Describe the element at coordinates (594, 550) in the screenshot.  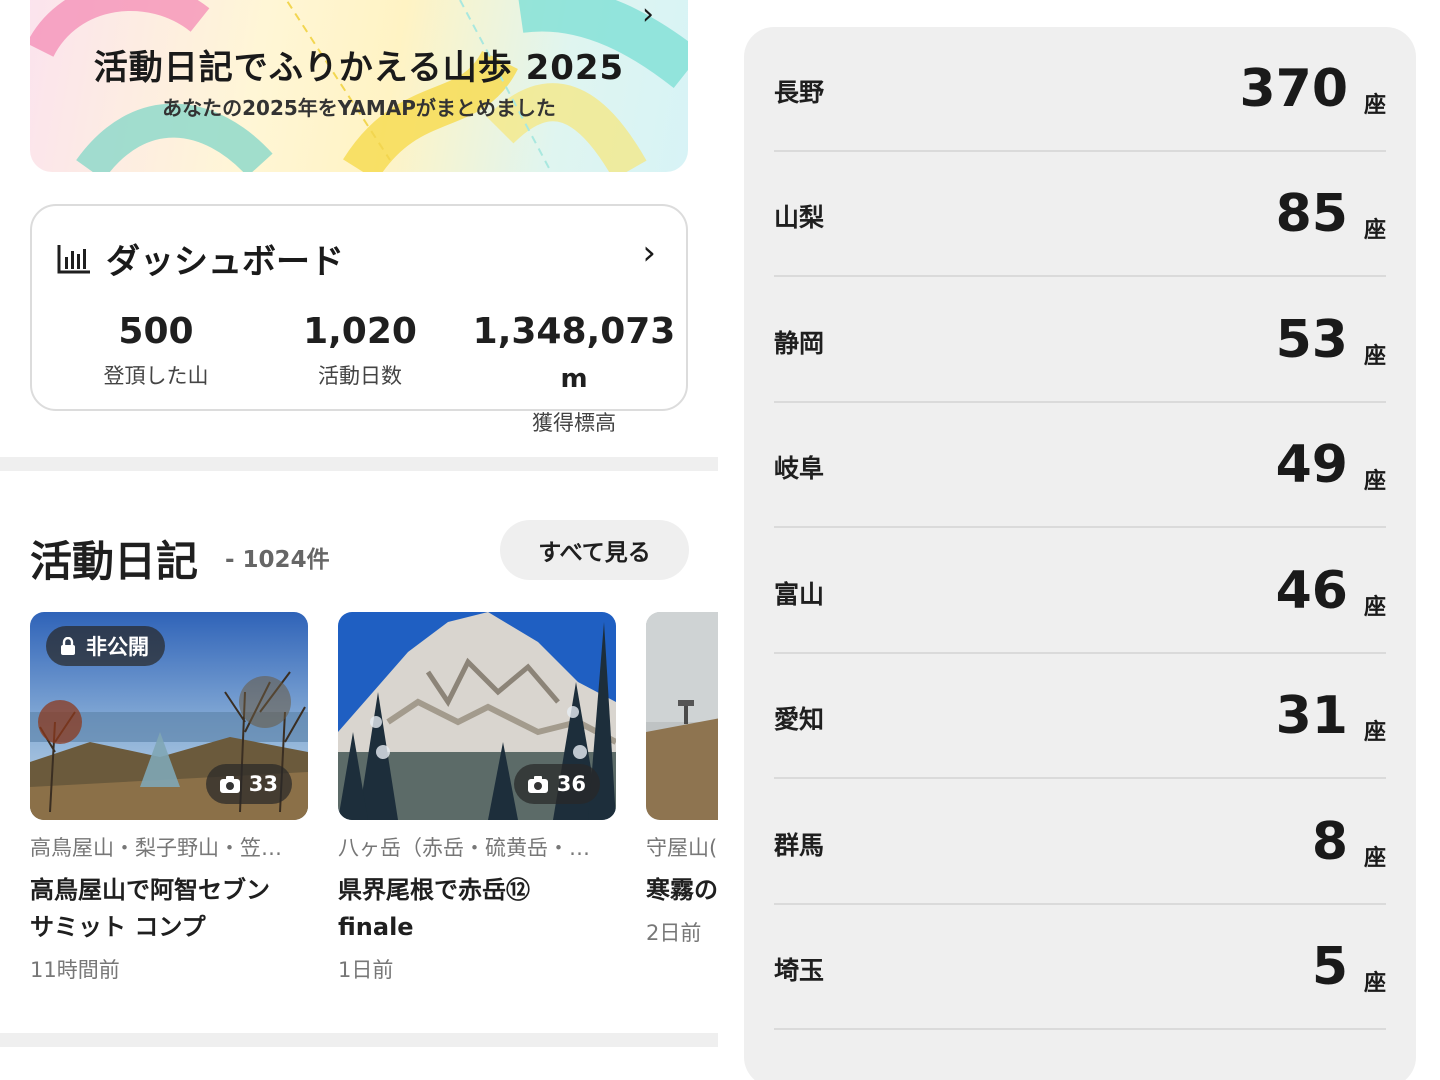
I see `see-all-button: すべて見る` at that location.